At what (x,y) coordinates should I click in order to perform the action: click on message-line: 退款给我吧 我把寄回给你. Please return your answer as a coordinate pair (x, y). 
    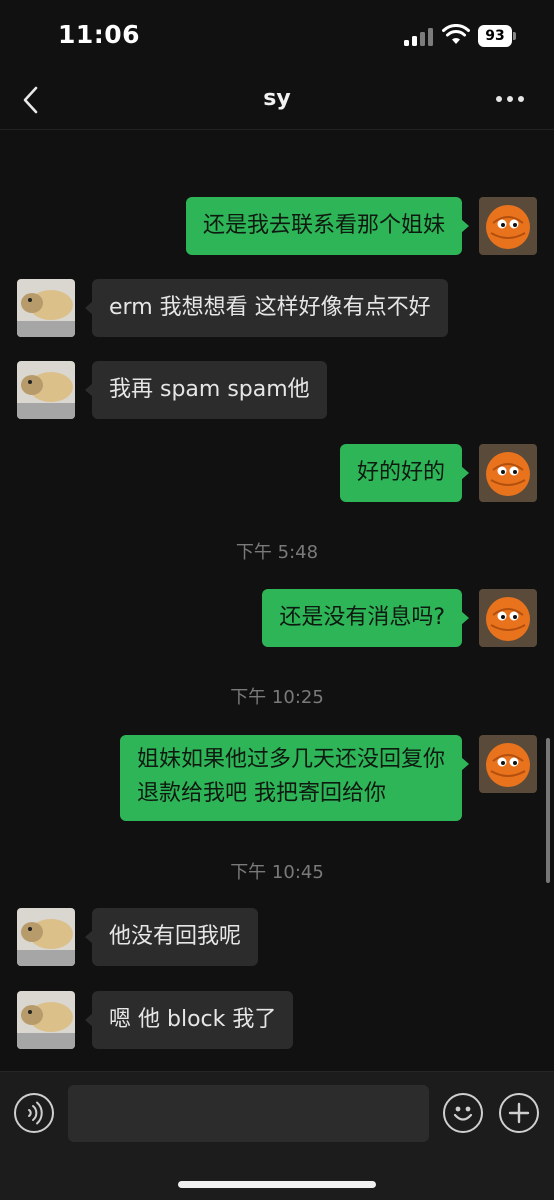
    Looking at the image, I should click on (261, 793).